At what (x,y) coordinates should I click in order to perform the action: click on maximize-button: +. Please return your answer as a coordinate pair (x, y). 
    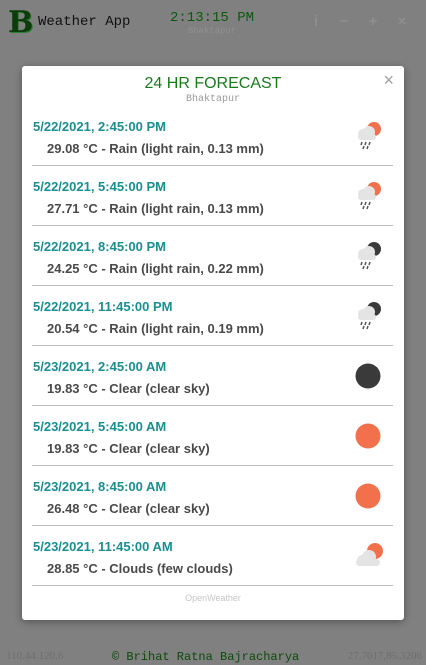
    Looking at the image, I should click on (373, 22).